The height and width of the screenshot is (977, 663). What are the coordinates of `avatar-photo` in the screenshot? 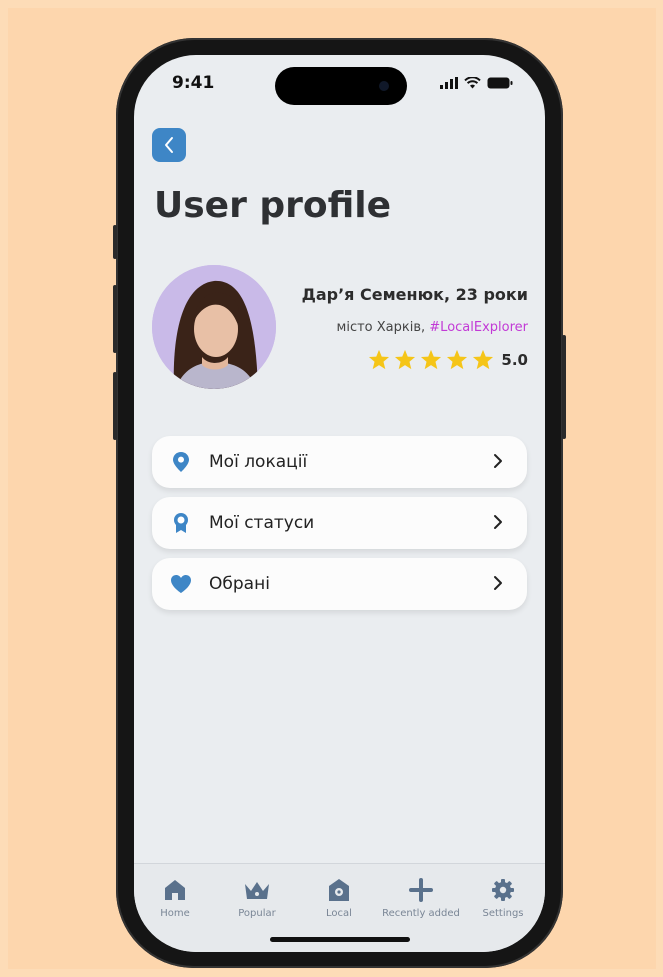 It's located at (214, 327).